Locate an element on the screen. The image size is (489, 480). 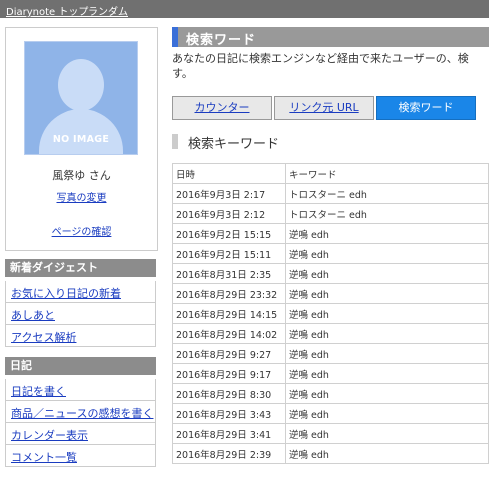
table-row: 2016年8月29日 8:30 逆鳴 edh is located at coordinates (330, 393).